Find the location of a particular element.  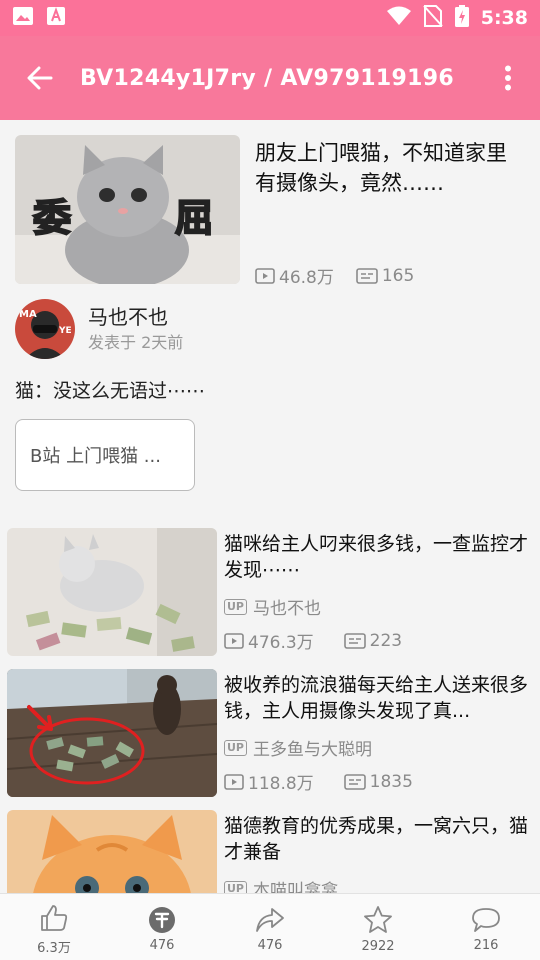

view-count-value: 46.8万 is located at coordinates (306, 278).